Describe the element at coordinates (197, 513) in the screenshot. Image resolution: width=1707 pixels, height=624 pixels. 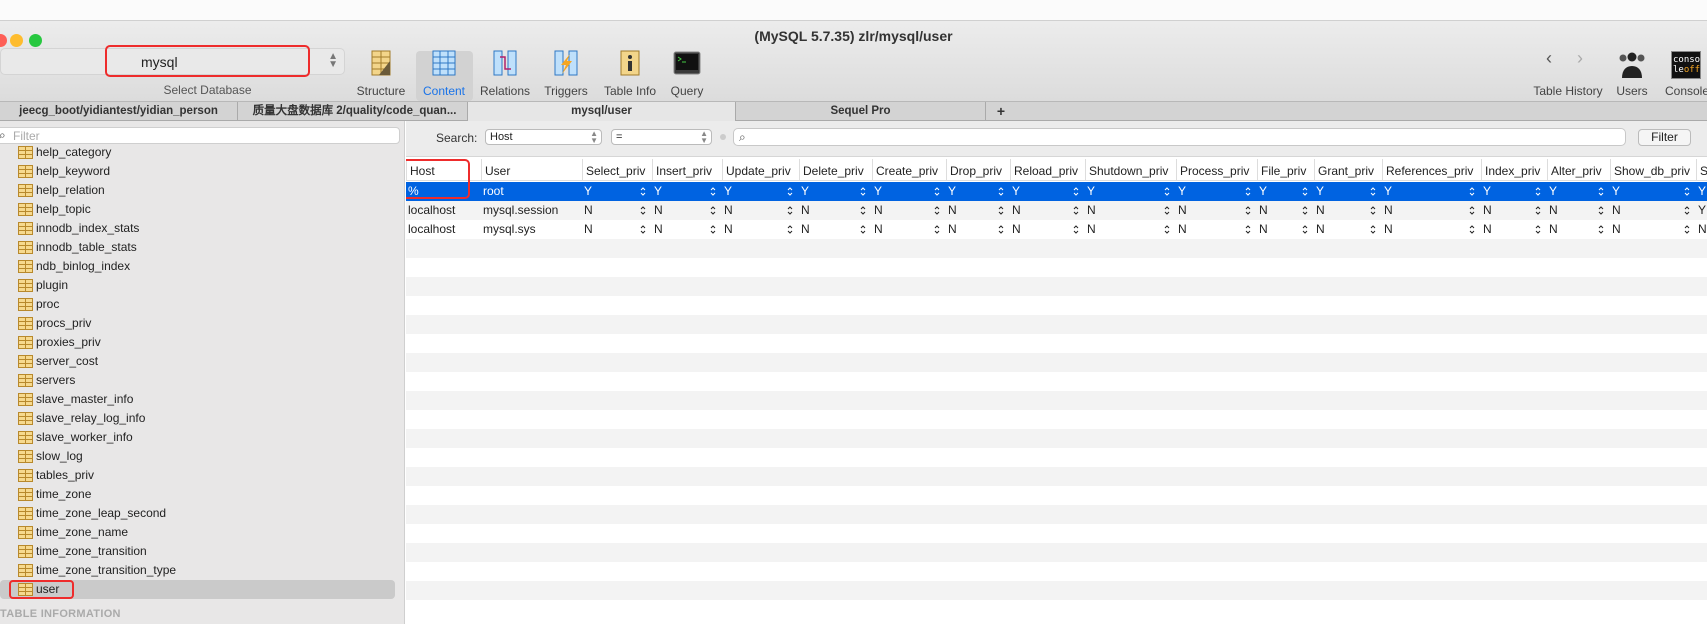
I see `sidebar-table-item: time_zone_leap_second` at that location.